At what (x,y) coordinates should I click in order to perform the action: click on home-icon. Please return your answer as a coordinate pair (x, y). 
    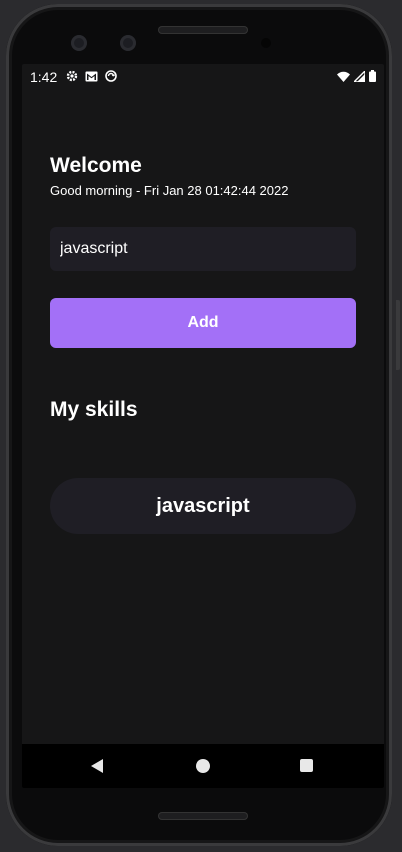
    Looking at the image, I should click on (203, 766).